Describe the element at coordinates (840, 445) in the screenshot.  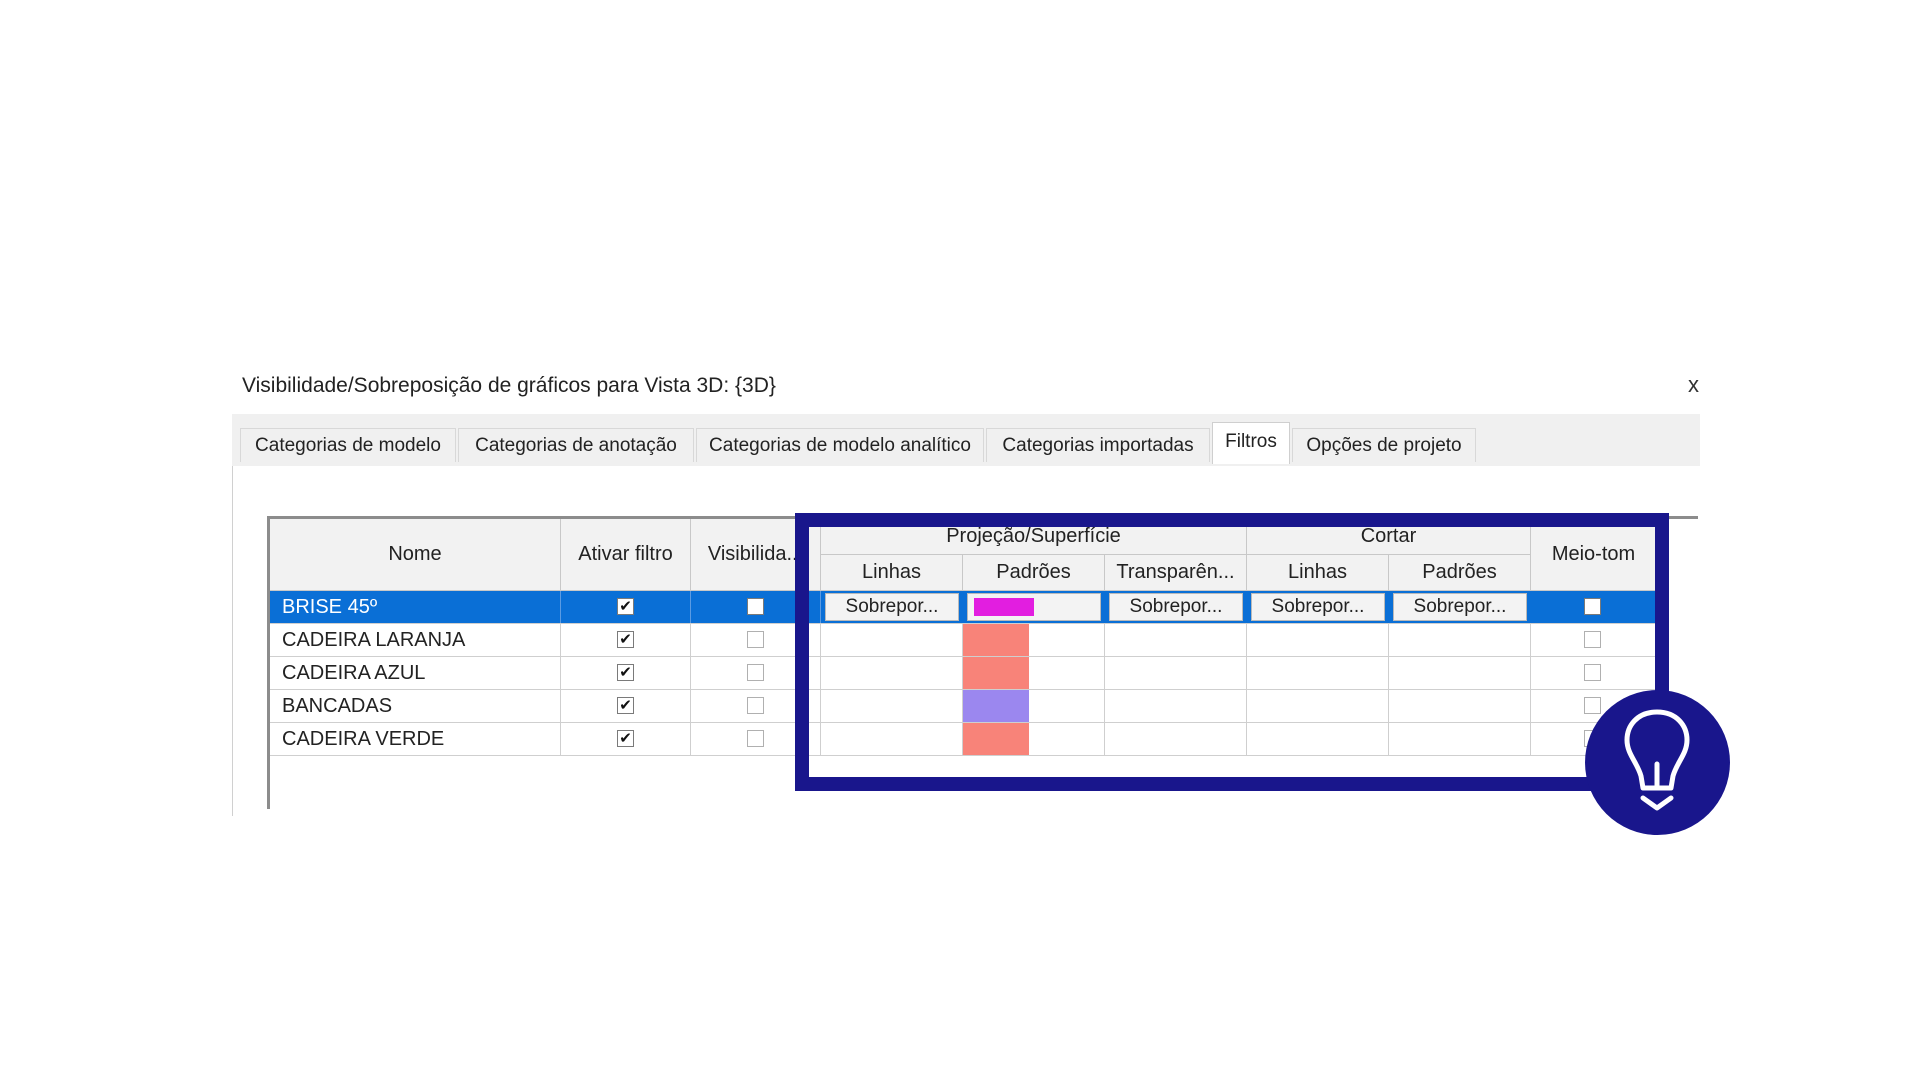
I see `tab-categorias-de-modelo-analitico: Categorias de modelo analítico` at that location.